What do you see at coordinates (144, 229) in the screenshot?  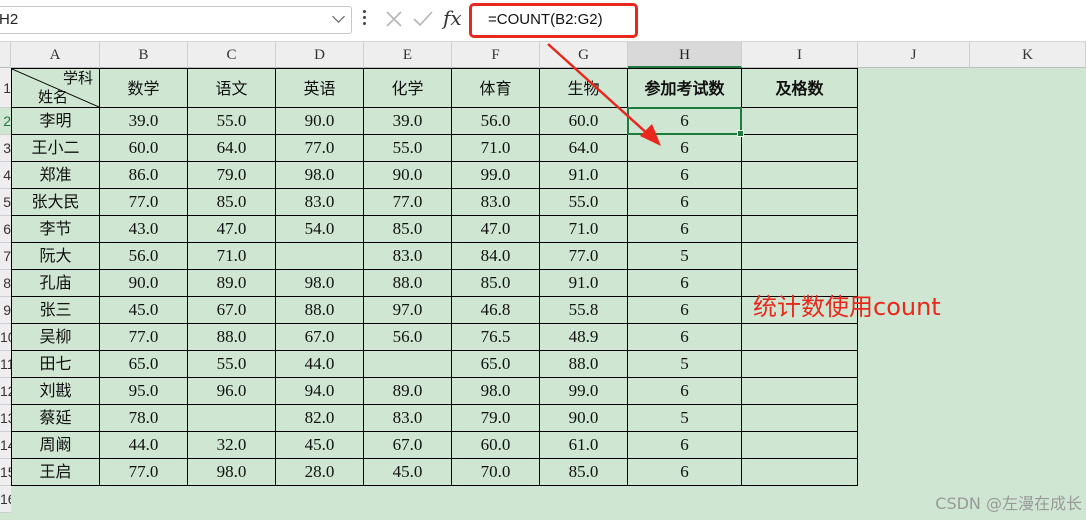 I see `score-cell: 43.0` at bounding box center [144, 229].